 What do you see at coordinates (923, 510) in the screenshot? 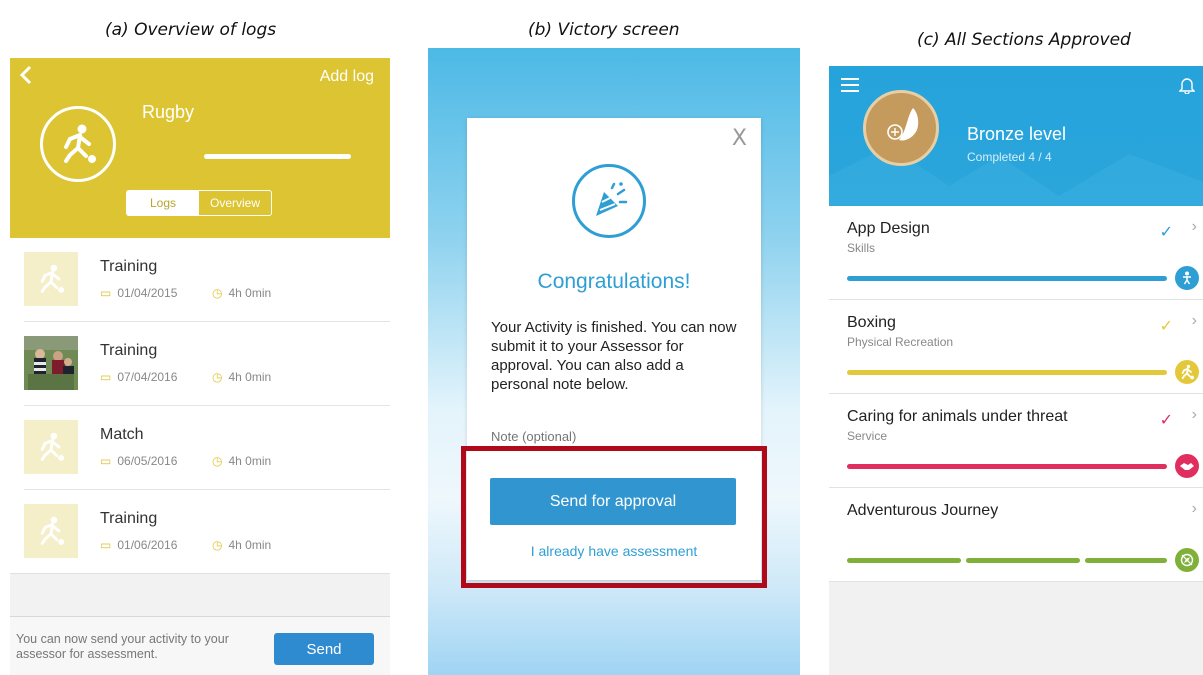
I see `section-name: Adventurous Journey` at bounding box center [923, 510].